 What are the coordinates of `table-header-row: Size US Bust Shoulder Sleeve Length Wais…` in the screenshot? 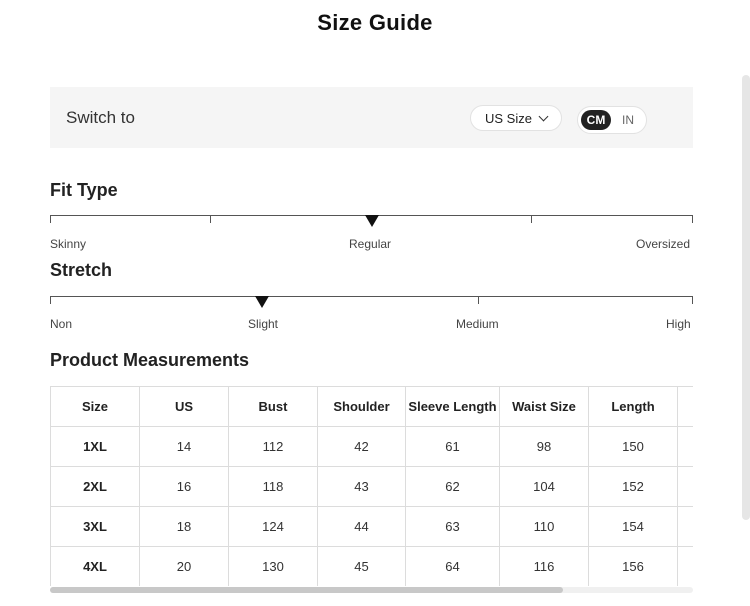 It's located at (371, 406).